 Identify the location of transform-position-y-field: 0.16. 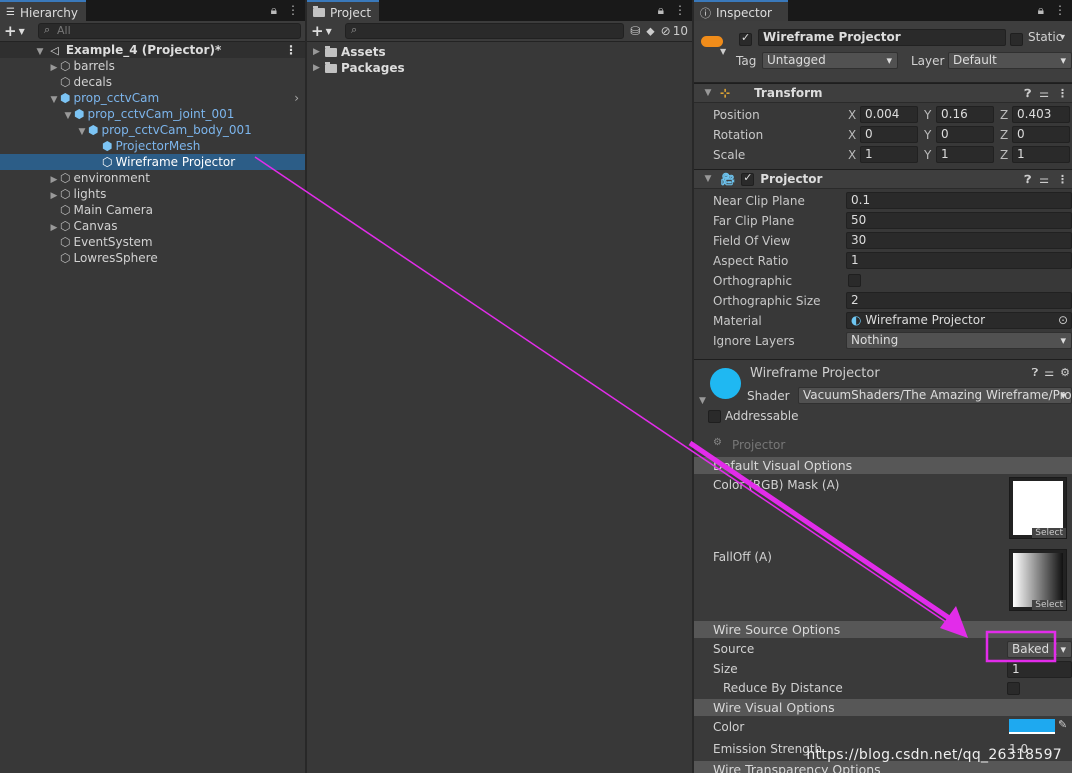
(965, 114).